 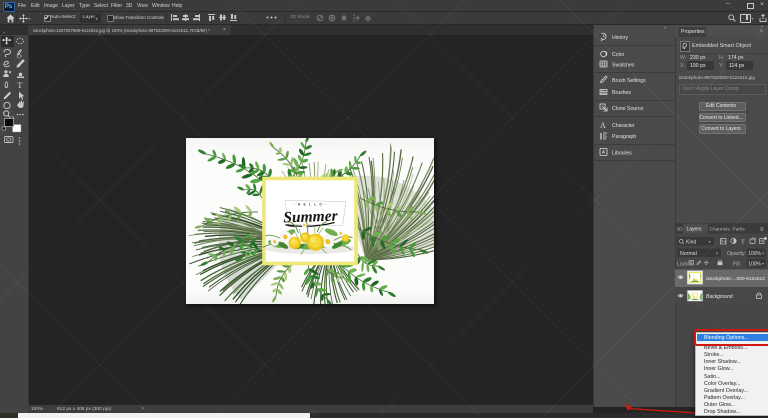 What do you see at coordinates (683, 264) in the screenshot?
I see `svg-text: Lock:` at bounding box center [683, 264].